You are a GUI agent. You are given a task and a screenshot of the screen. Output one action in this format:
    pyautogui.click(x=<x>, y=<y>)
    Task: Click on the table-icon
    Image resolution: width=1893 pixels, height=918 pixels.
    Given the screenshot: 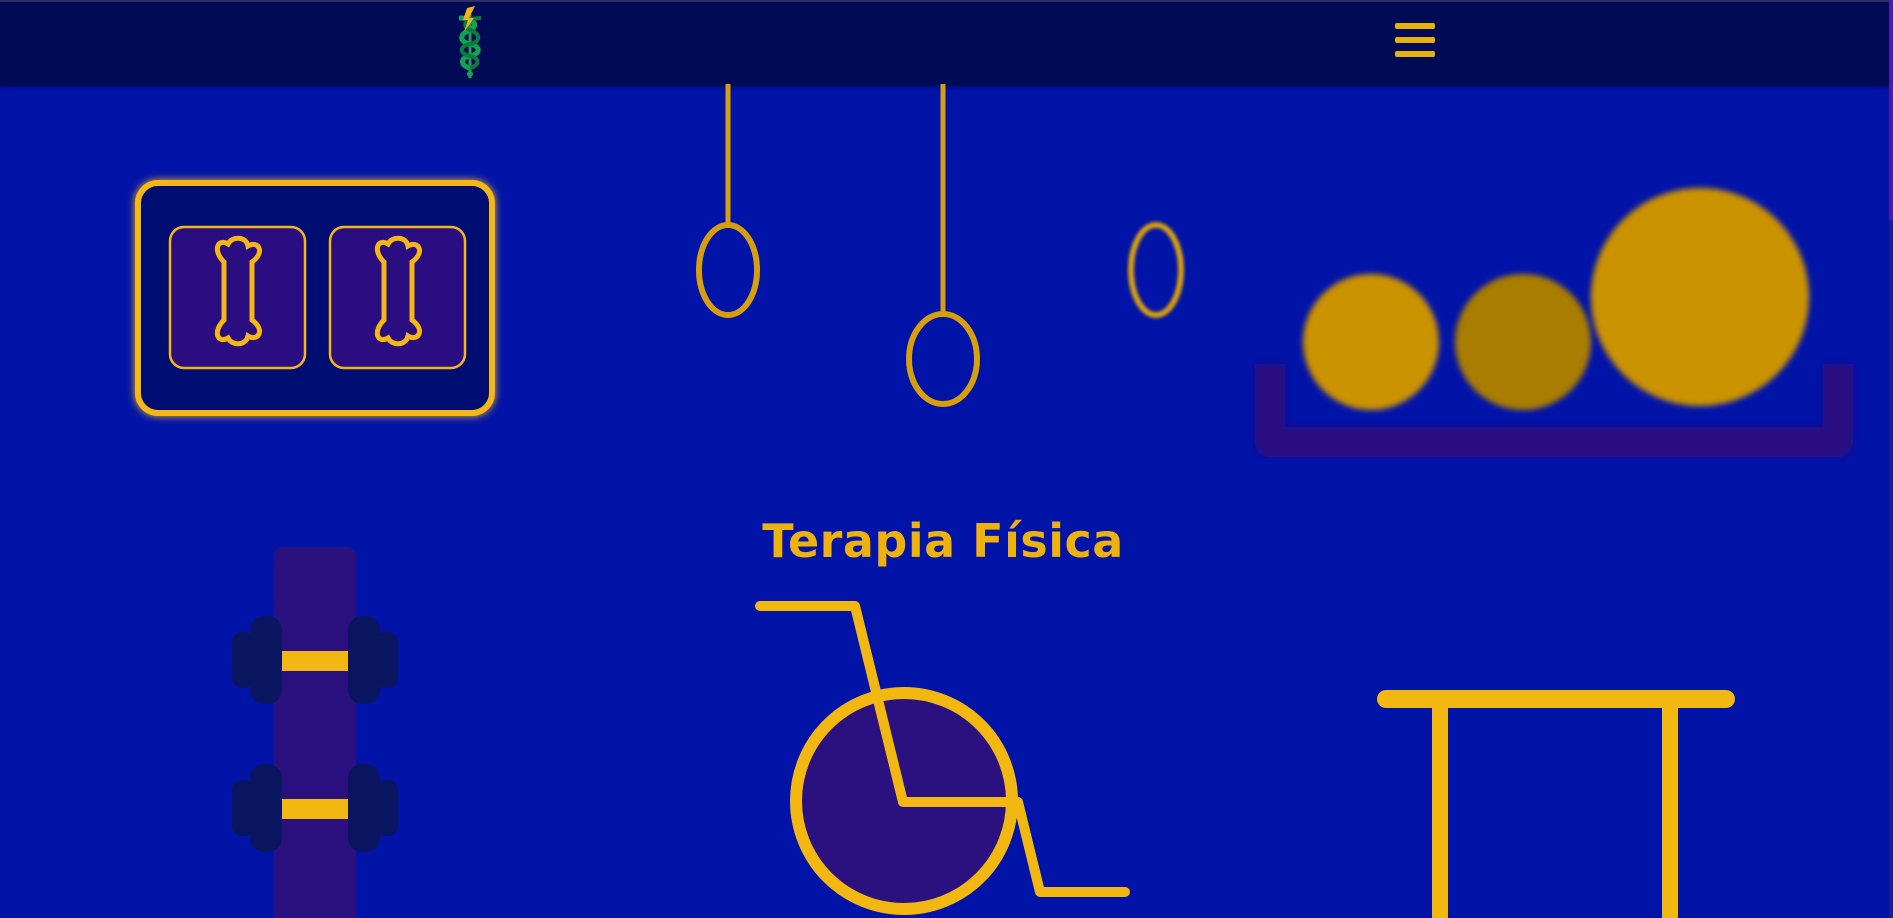 What is the action you would take?
    pyautogui.click(x=1556, y=804)
    